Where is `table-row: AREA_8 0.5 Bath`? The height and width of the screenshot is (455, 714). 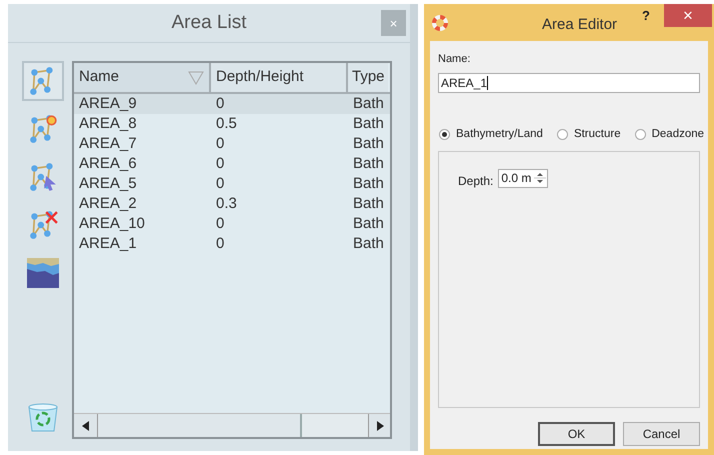 table-row: AREA_8 0.5 Bath is located at coordinates (232, 124).